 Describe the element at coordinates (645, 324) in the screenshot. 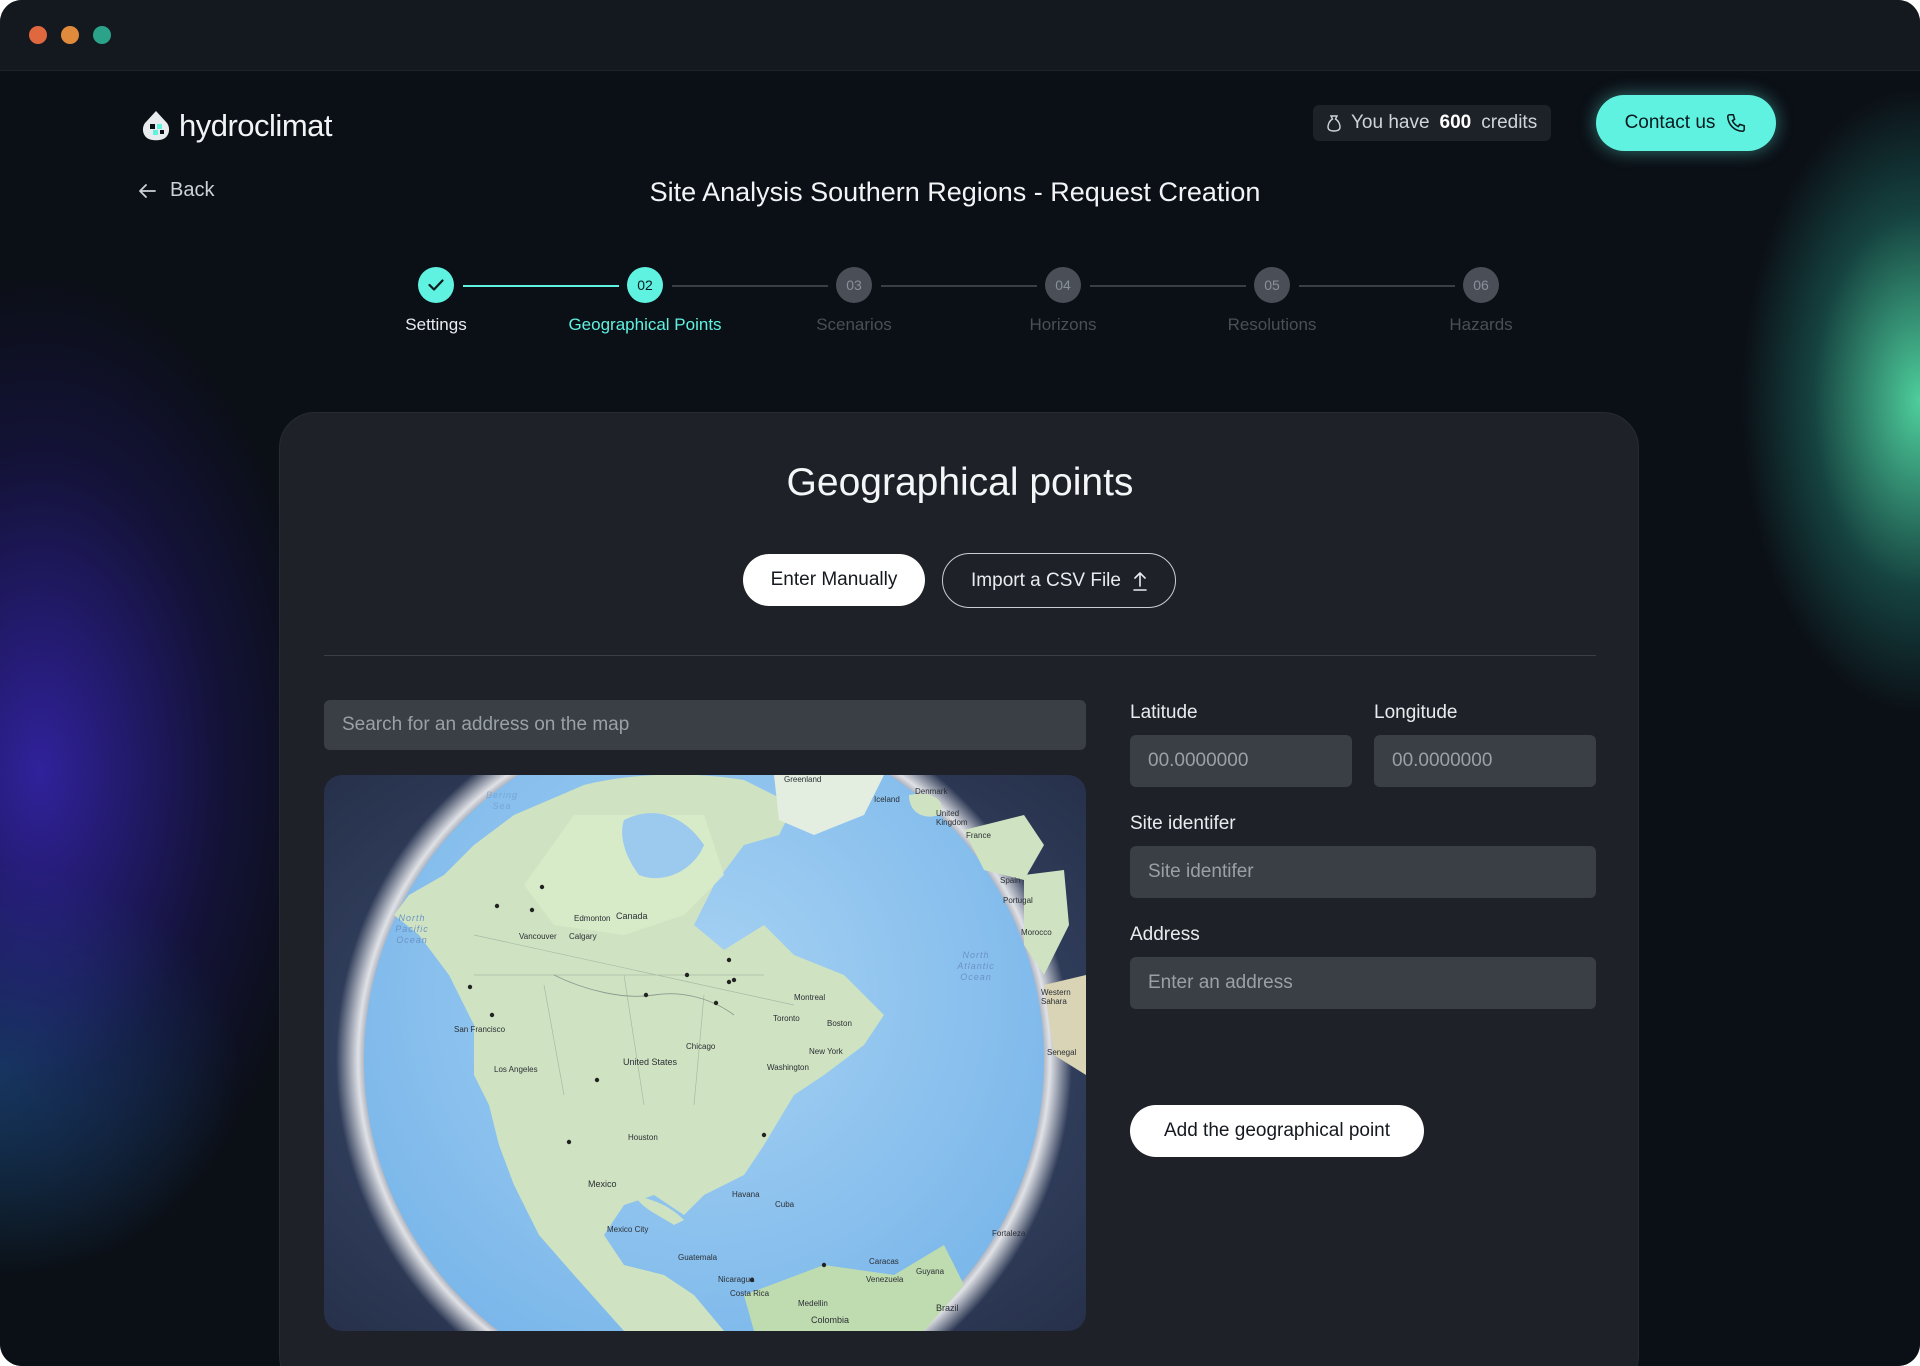

I see `step-geographical-points-label: Geographical Points` at that location.